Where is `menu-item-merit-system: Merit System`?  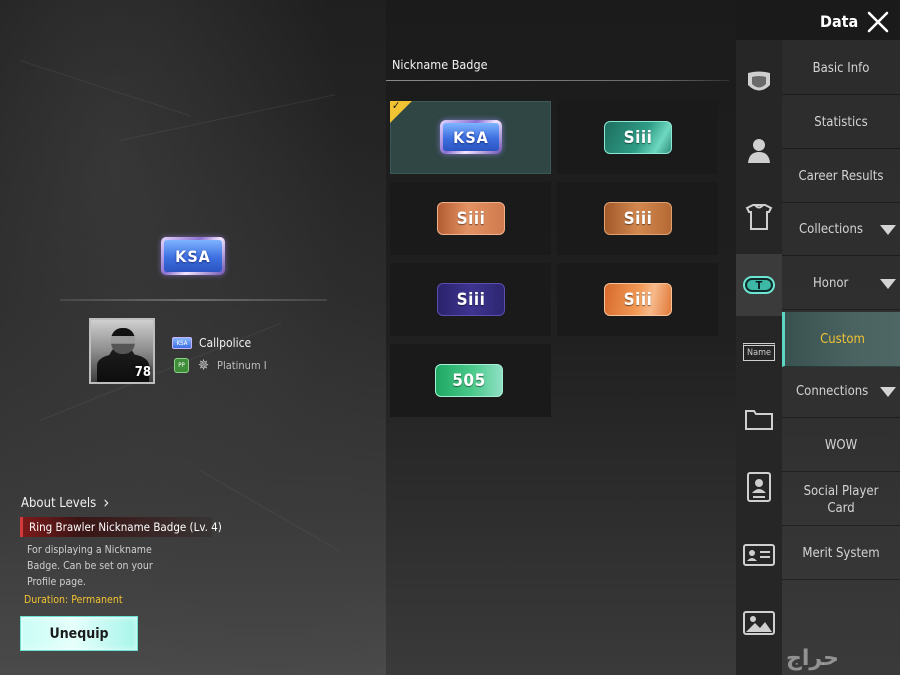 menu-item-merit-system: Merit System is located at coordinates (841, 554).